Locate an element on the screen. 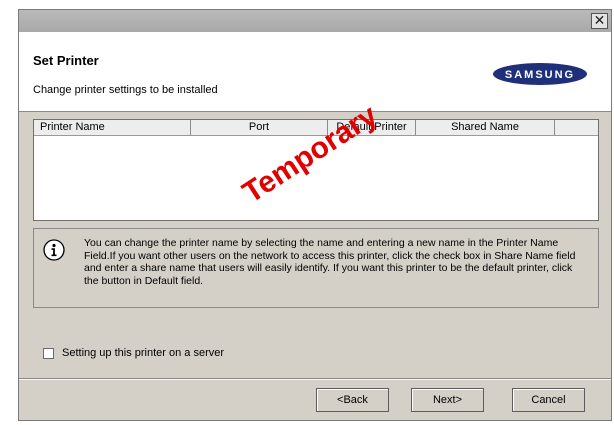 This screenshot has height=425, width=614. server-checkbox-label: Setting up this printer on a server is located at coordinates (143, 353).